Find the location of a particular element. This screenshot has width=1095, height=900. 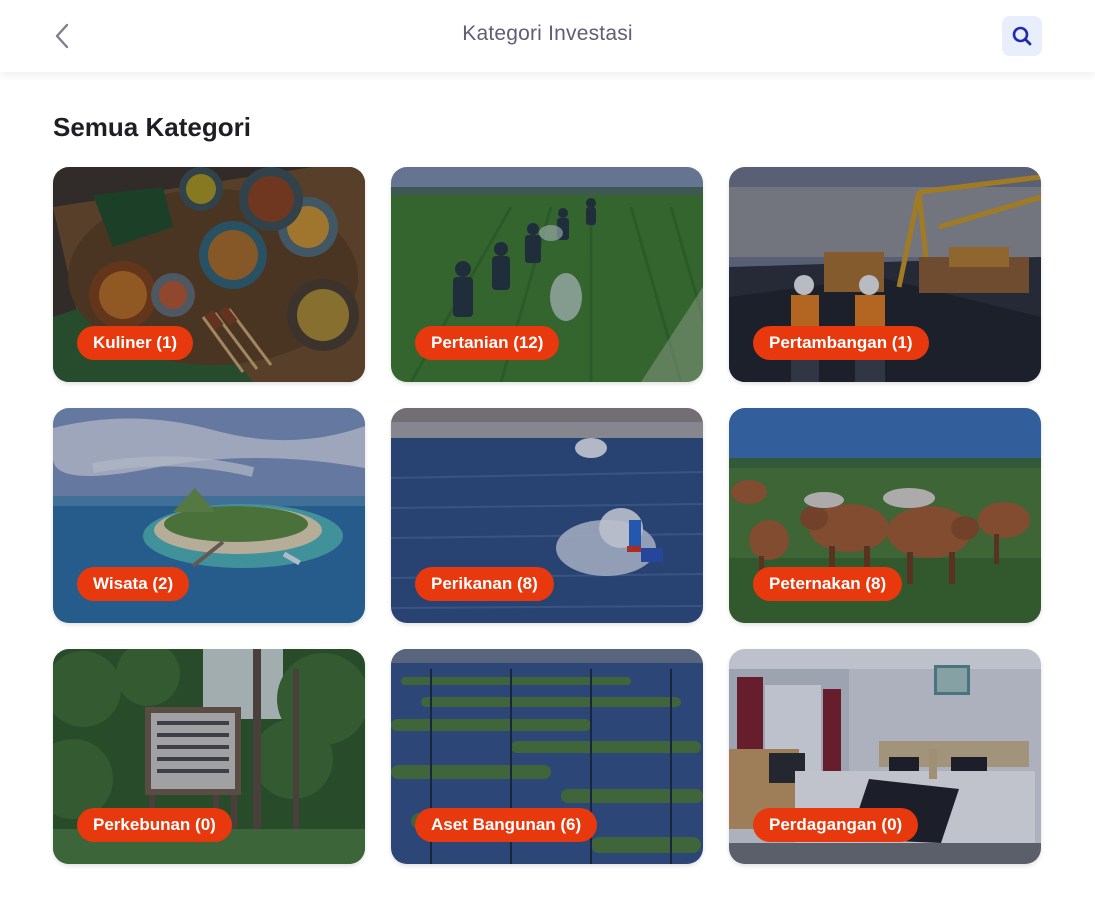

category-card-wisata: Wisata (2) is located at coordinates (209, 515).